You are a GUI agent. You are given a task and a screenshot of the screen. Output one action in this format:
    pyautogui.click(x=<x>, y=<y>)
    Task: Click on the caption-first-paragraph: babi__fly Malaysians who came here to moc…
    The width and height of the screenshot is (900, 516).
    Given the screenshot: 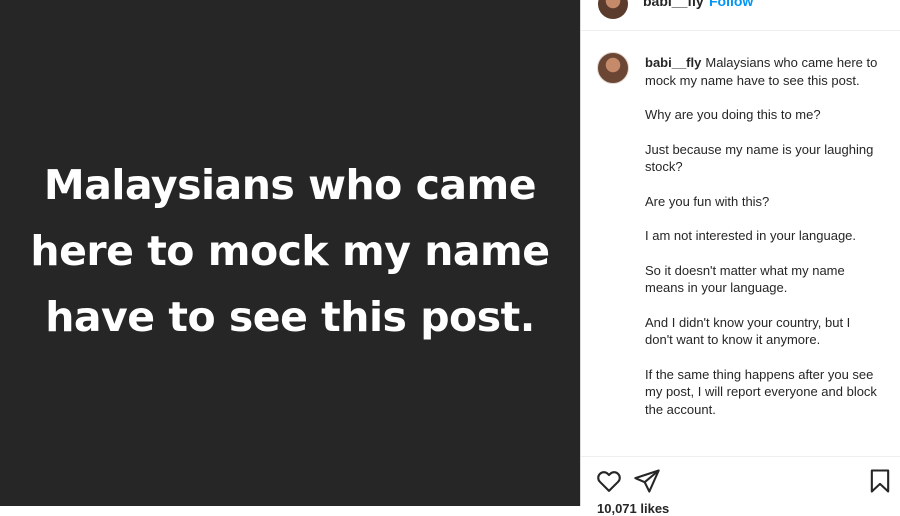 What is the action you would take?
    pyautogui.click(x=763, y=71)
    